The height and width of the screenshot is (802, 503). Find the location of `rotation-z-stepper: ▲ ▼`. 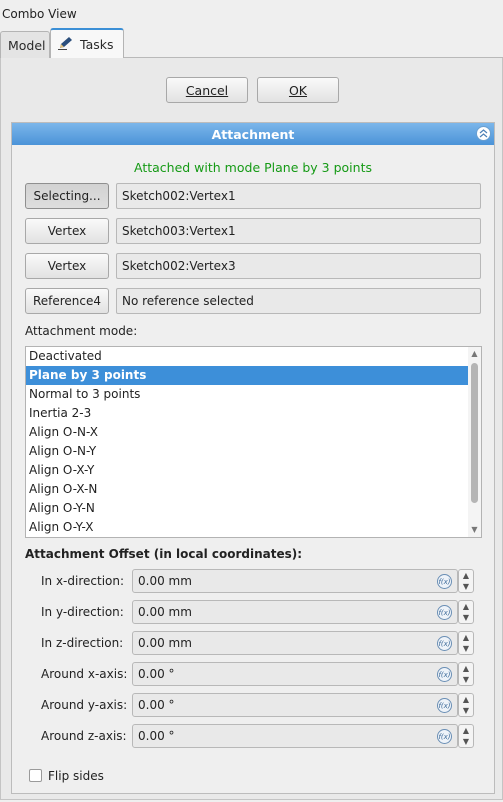

rotation-z-stepper: ▲ ▼ is located at coordinates (466, 736).